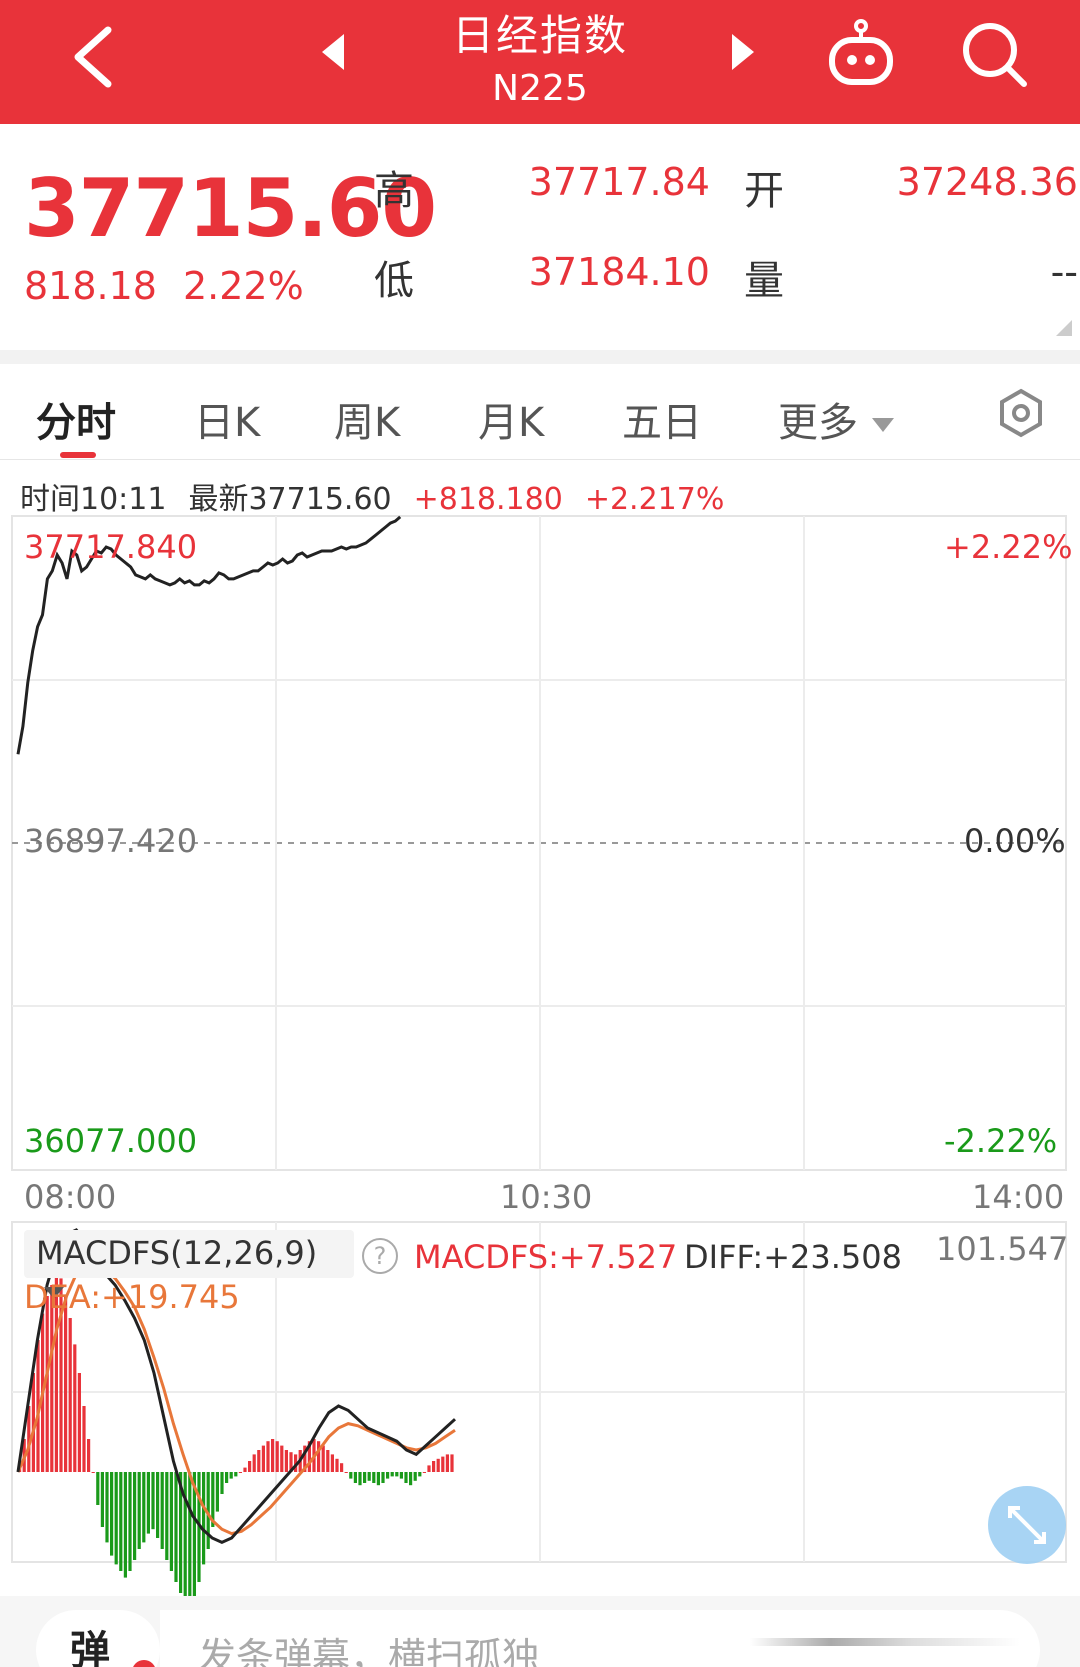 The height and width of the screenshot is (1667, 1080). I want to click on info-latest: 最新37715.60, so click(290, 499).